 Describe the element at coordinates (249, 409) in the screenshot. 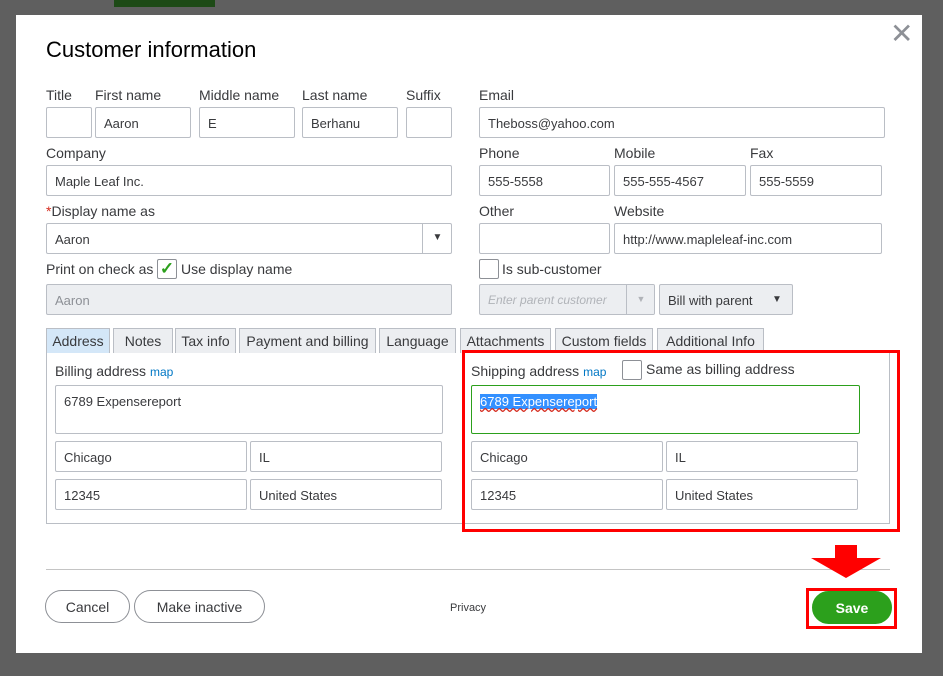

I see `billing-street-input: 6789 Expensereport` at that location.